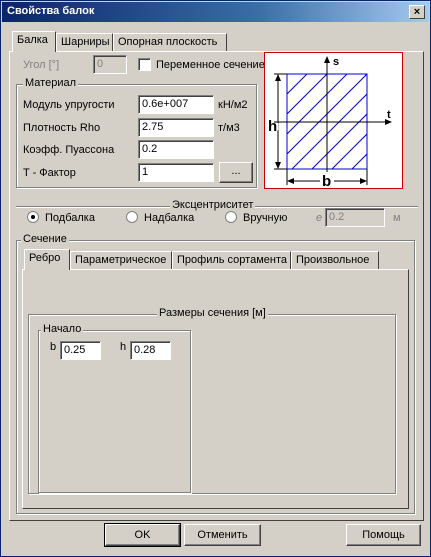 This screenshot has height=557, width=431. Describe the element at coordinates (33, 217) in the screenshot. I see `radio-underbeam` at that location.